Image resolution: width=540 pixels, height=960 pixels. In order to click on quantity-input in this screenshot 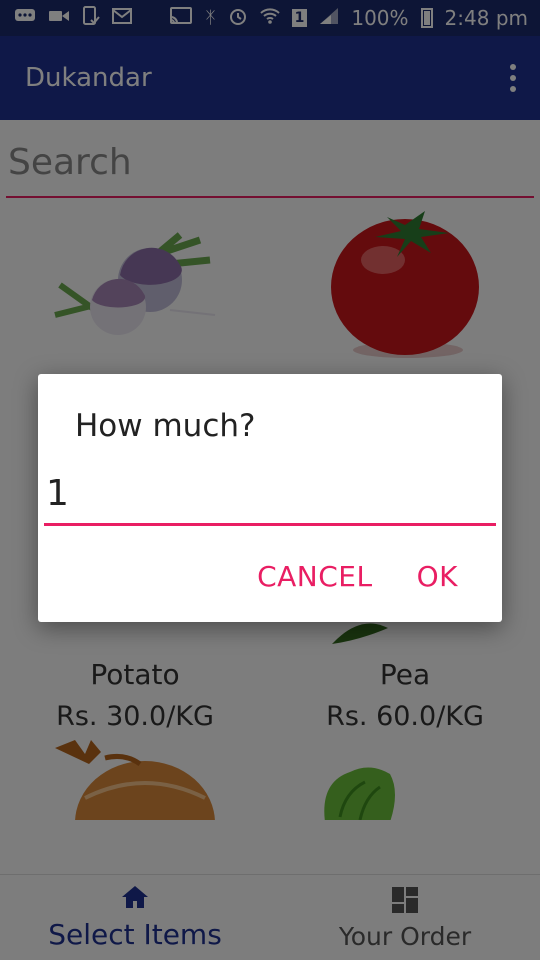, I will do `click(270, 493)`.